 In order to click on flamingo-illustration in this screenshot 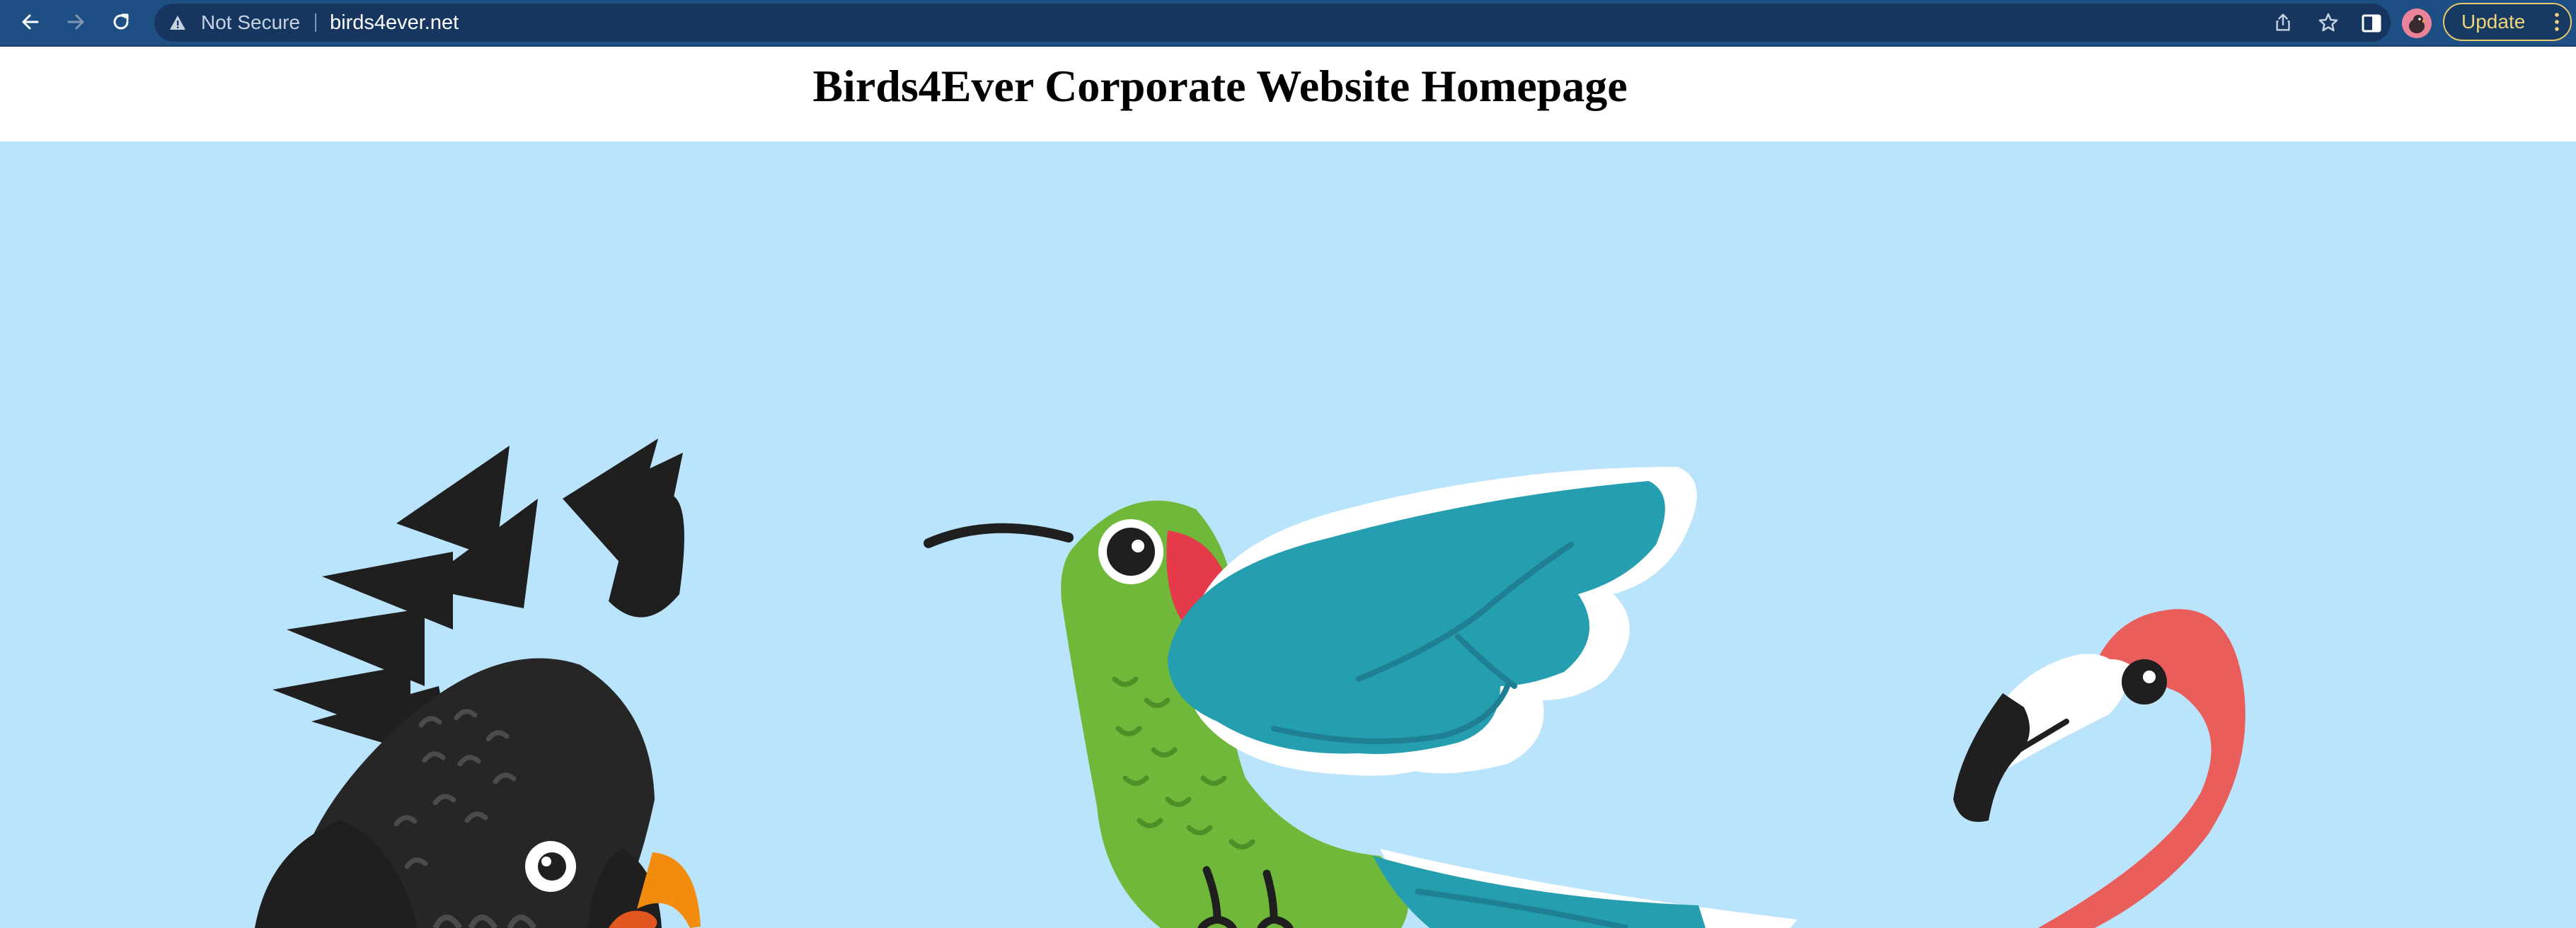, I will do `click(2100, 768)`.